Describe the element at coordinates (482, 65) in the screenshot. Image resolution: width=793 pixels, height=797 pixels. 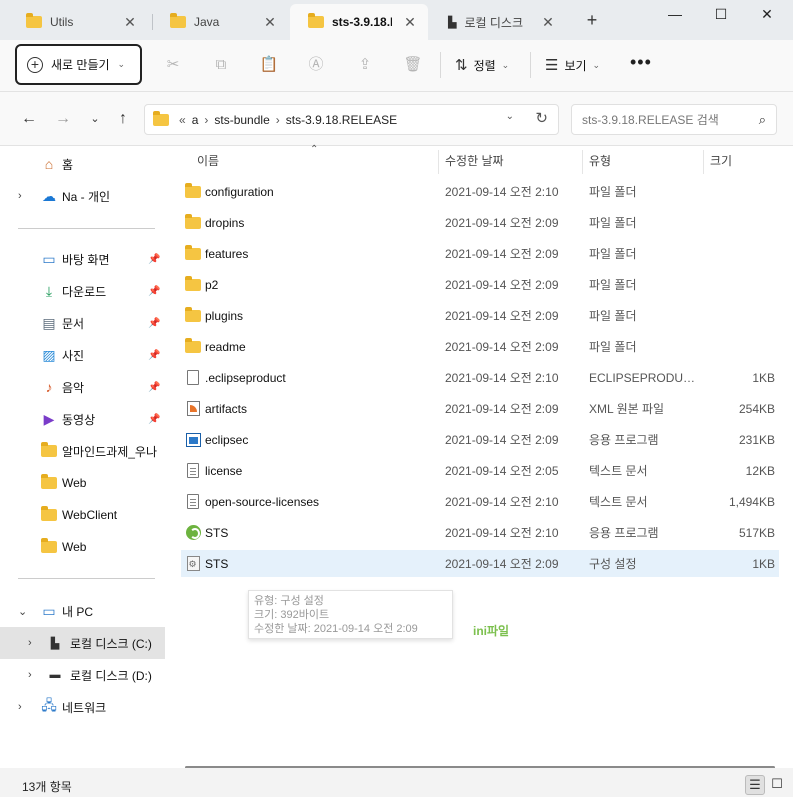
I see `sort-button: ⇅ 정렬 ⌄` at that location.